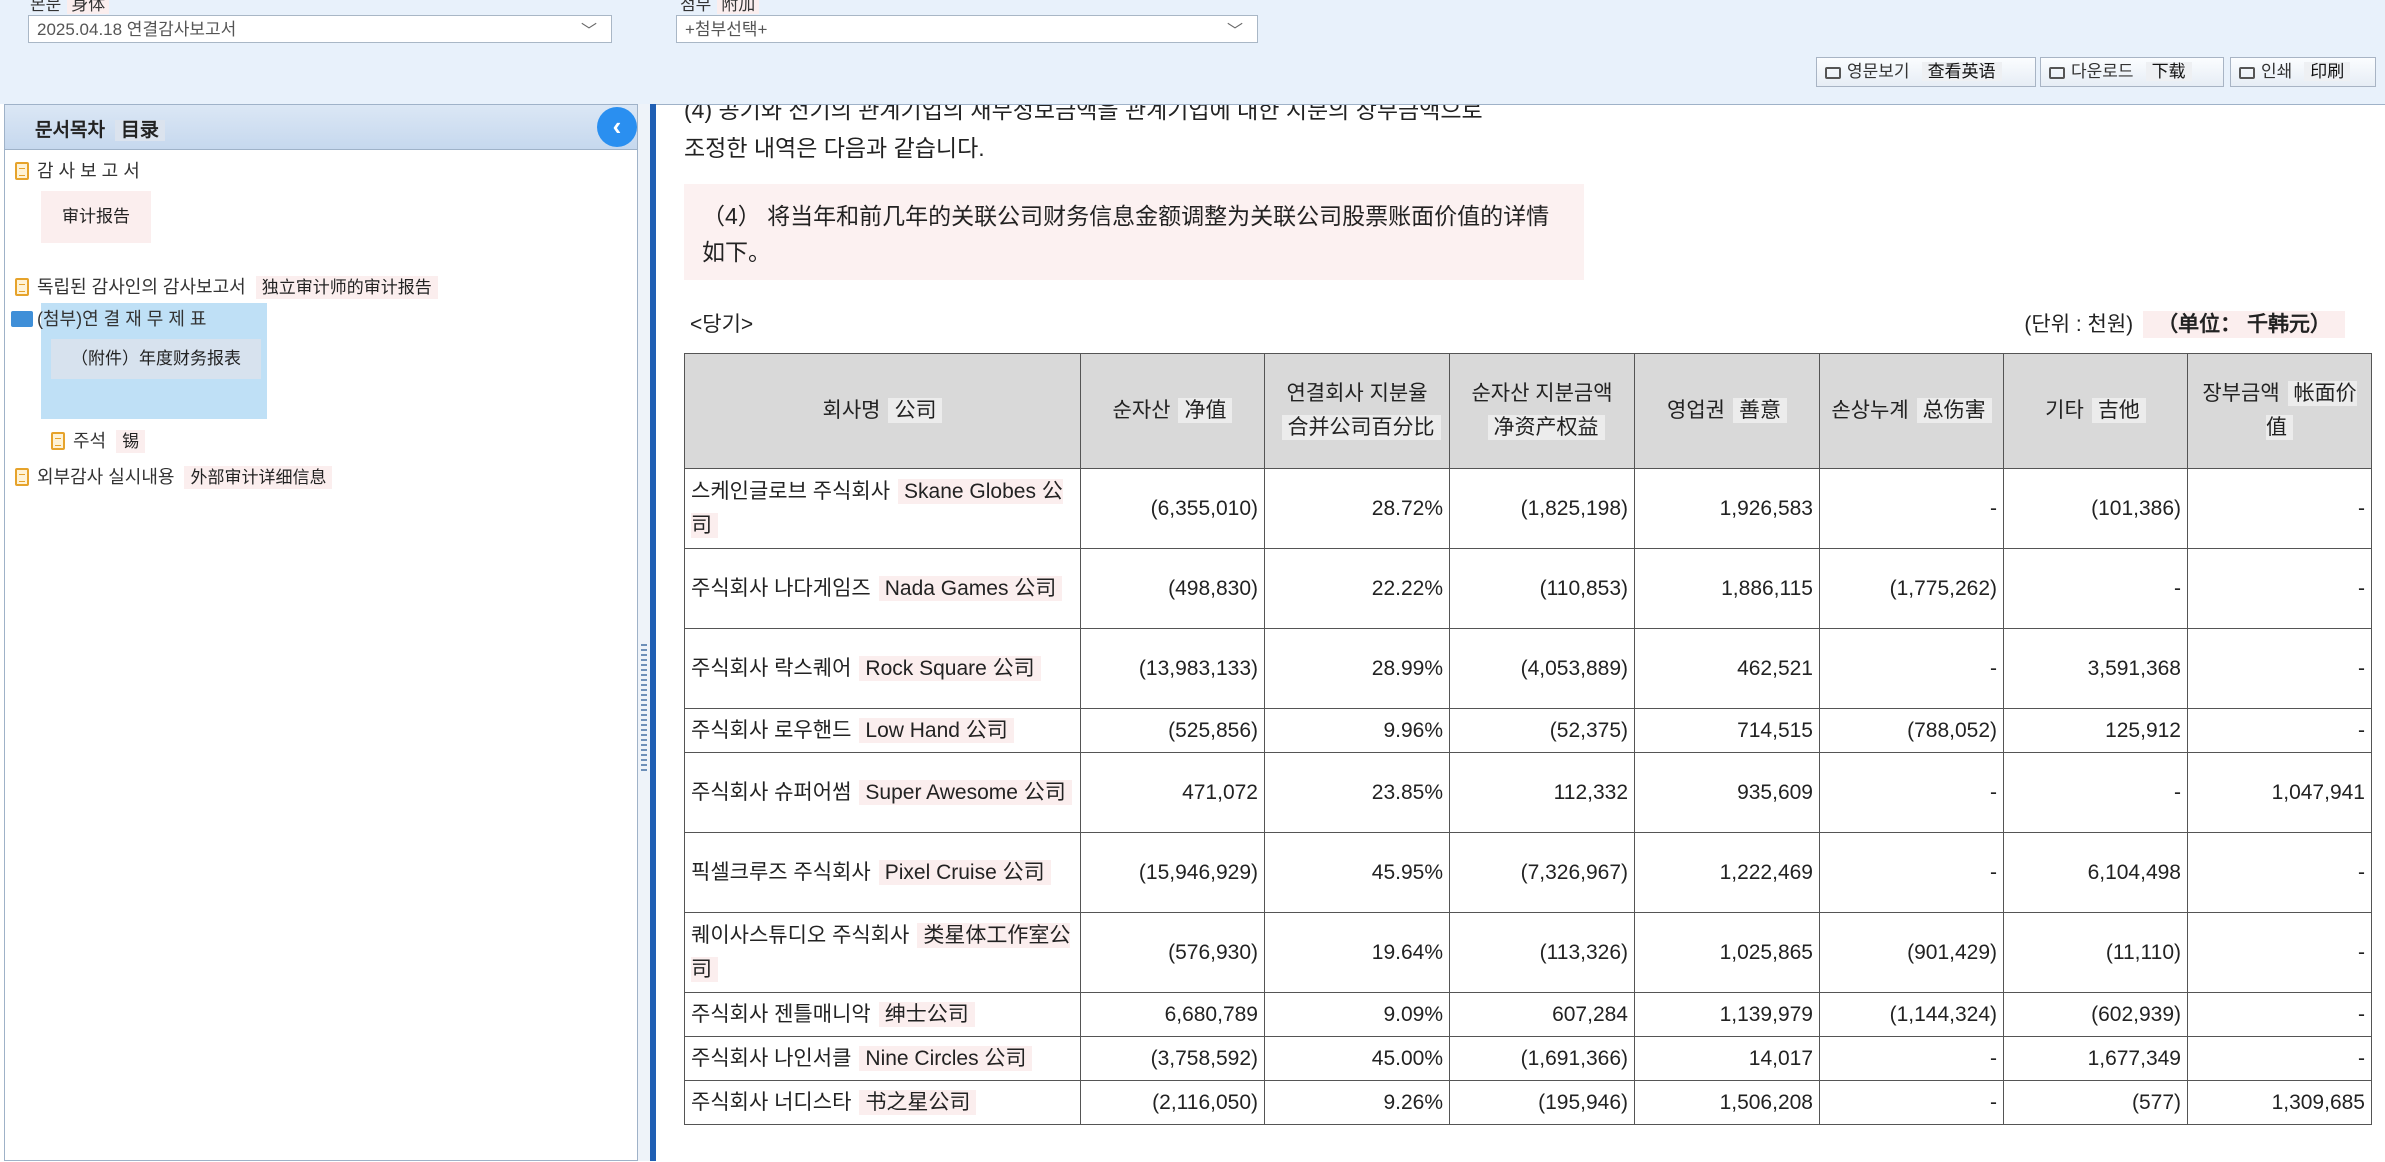 This screenshot has width=2385, height=1162. Describe the element at coordinates (1172, 1014) in the screenshot. I see `value-cell: 6,680,789` at that location.